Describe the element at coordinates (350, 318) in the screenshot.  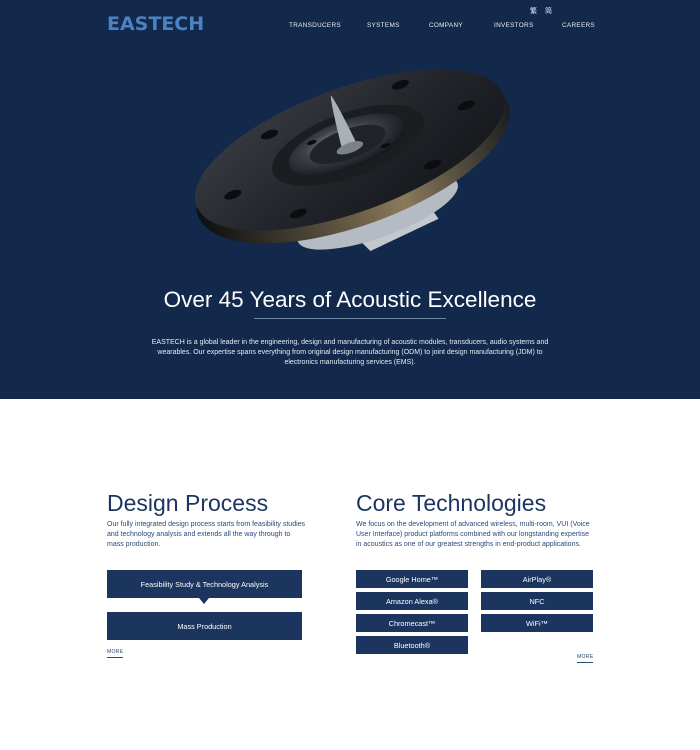
I see `headline-underline` at that location.